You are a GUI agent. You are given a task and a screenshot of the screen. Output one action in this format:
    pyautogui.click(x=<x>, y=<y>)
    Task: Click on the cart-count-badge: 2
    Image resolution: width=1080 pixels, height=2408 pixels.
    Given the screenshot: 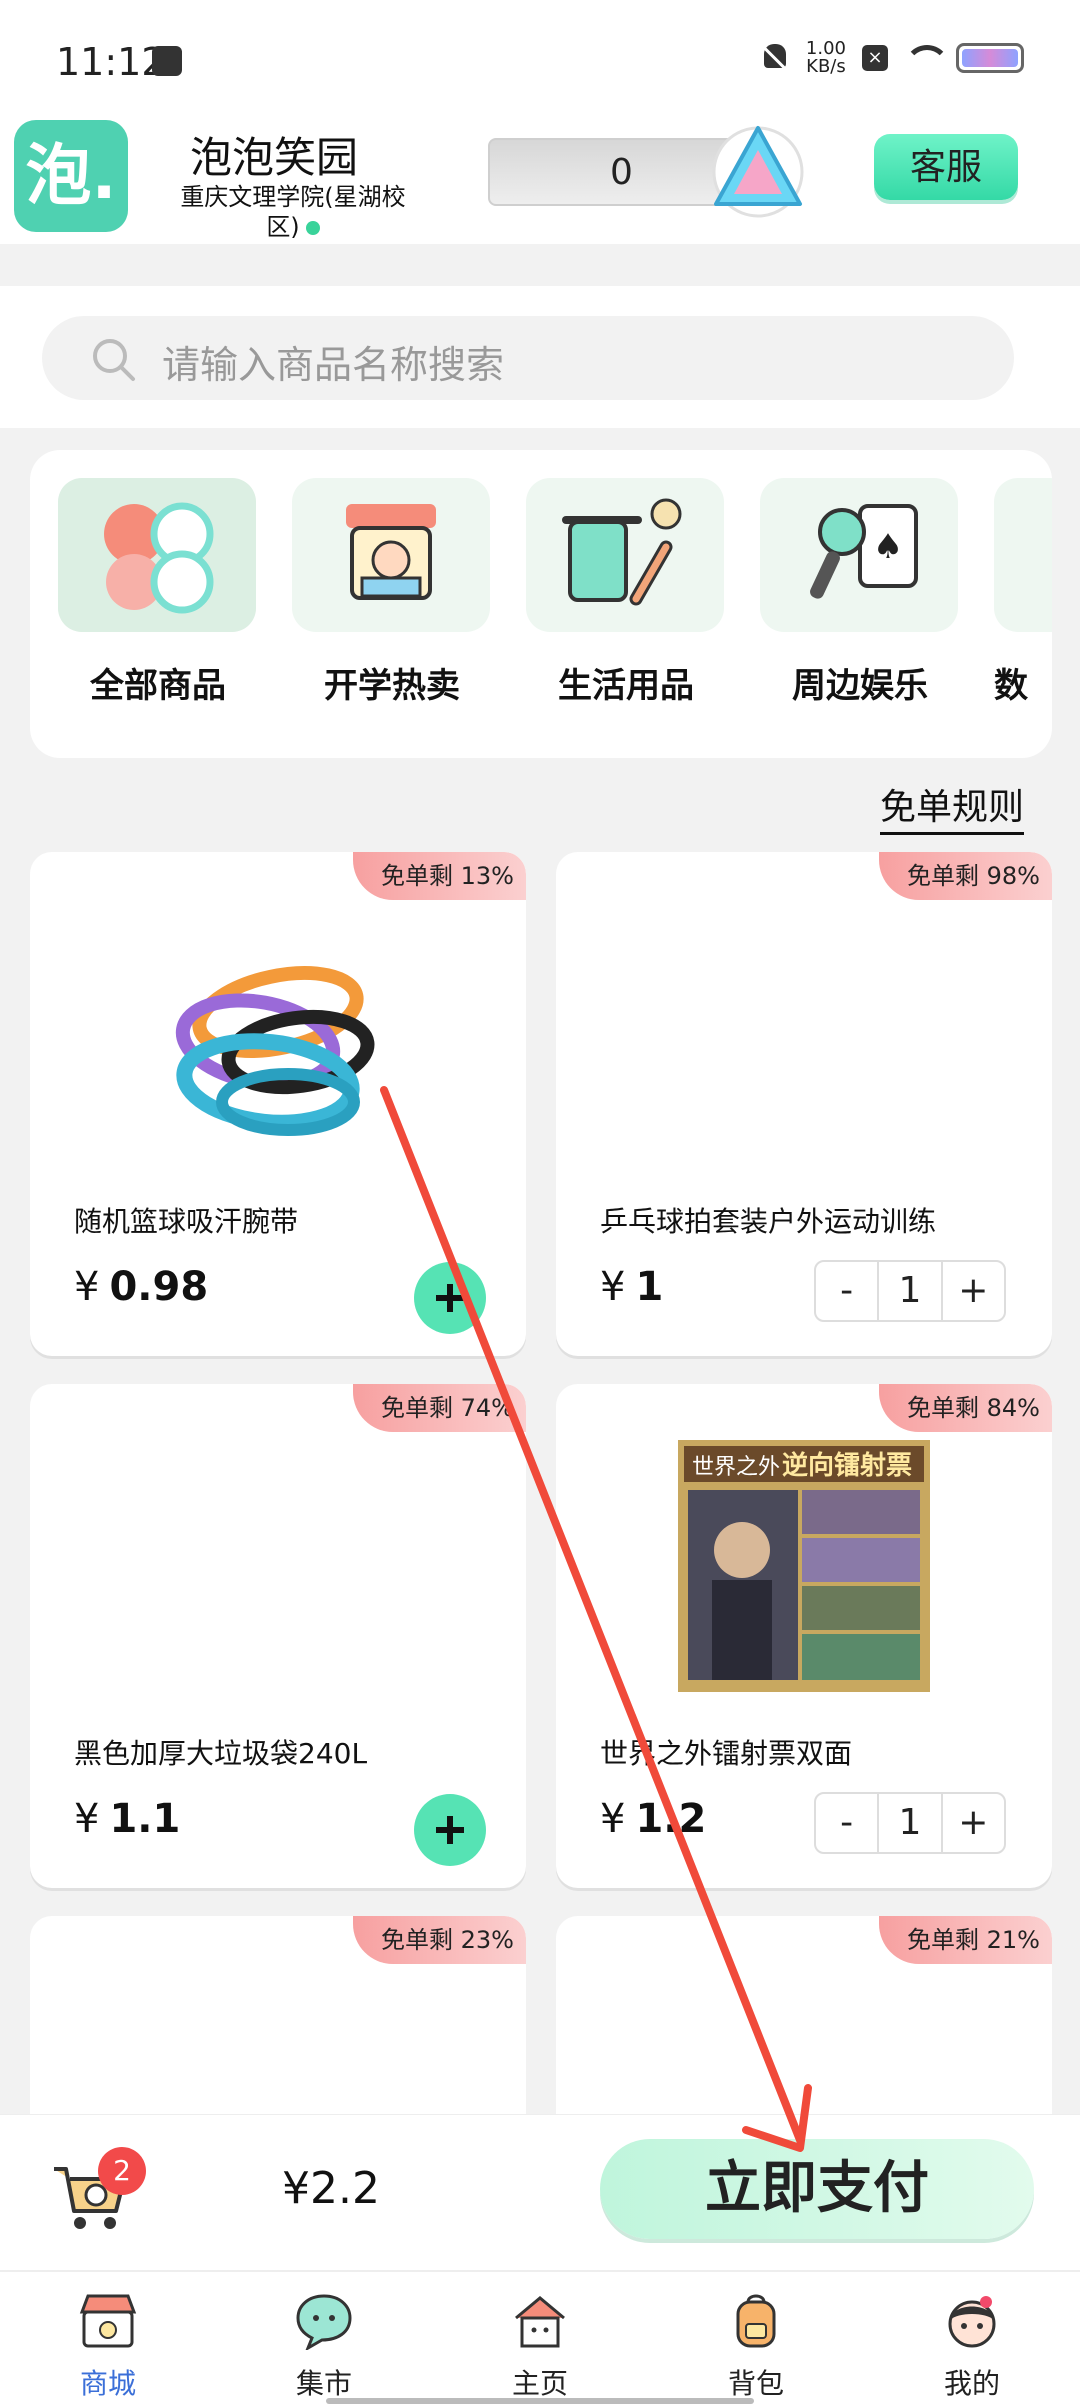 What is the action you would take?
    pyautogui.click(x=122, y=2171)
    